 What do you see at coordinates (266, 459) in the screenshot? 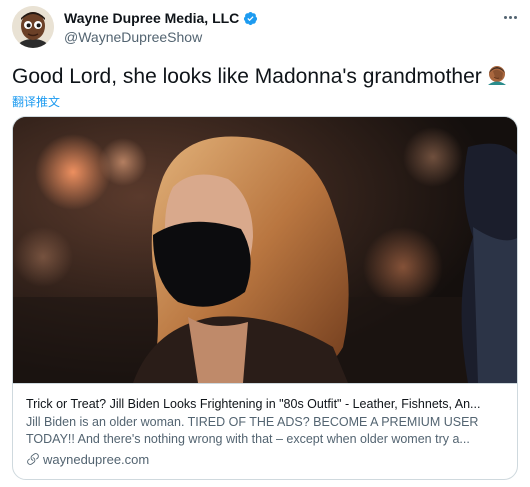
I see `card-domain: waynedupree.com` at bounding box center [266, 459].